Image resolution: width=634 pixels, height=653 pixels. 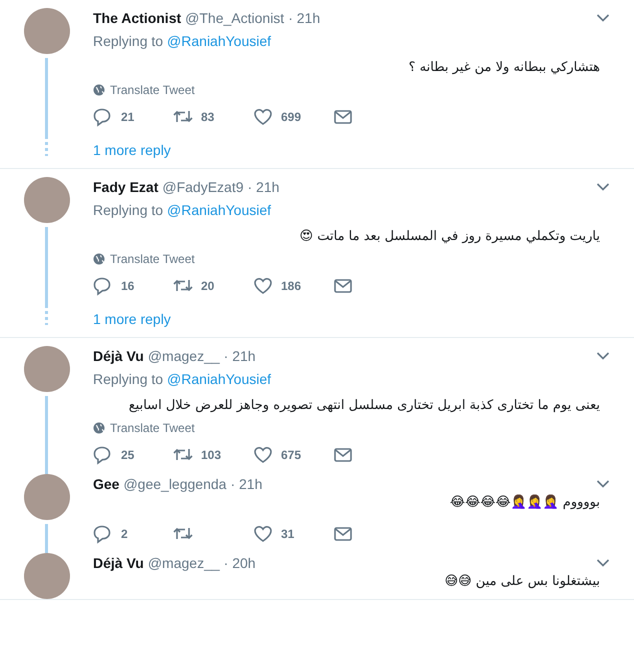 I want to click on like-count: 699, so click(x=291, y=117).